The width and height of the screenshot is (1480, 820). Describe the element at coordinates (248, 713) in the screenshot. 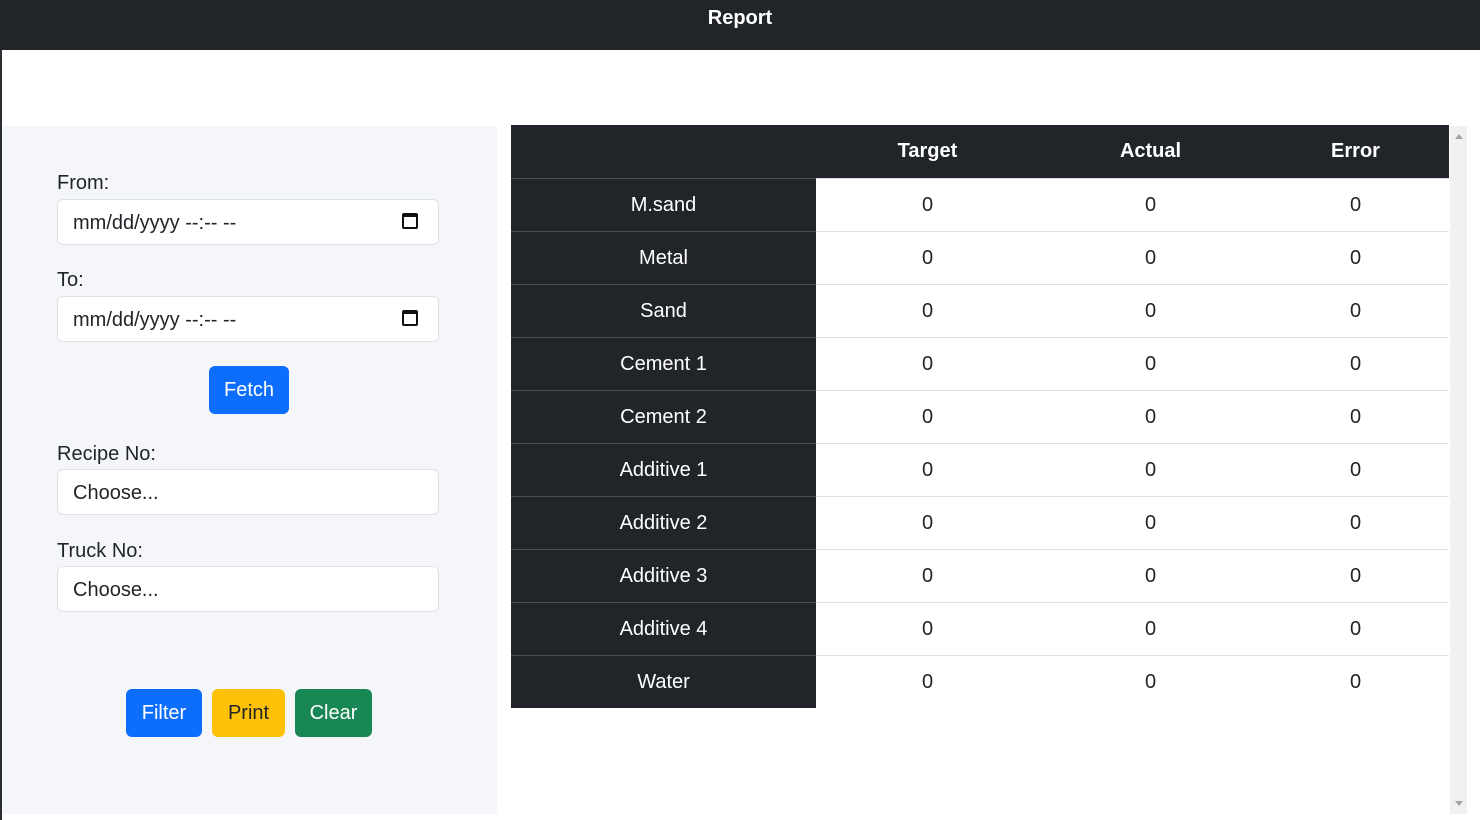

I see `print-button: Print` at that location.